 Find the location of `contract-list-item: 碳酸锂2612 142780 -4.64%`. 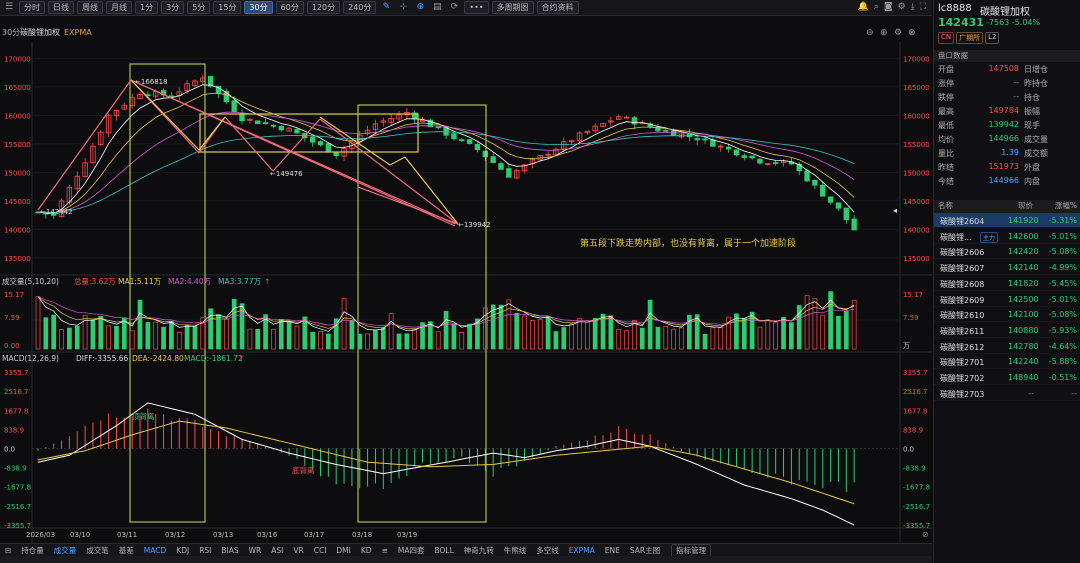

contract-list-item: 碳酸锂2612 142780 -4.64% is located at coordinates (1007, 346).